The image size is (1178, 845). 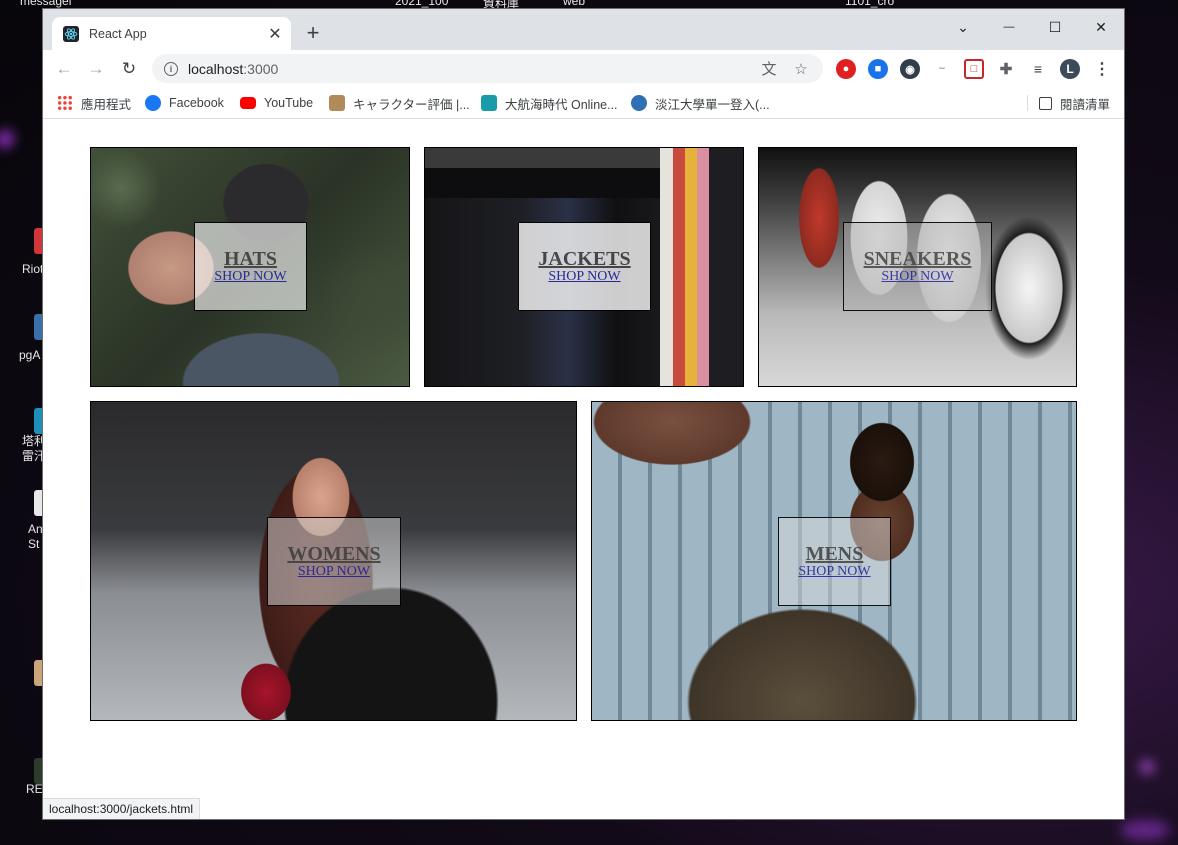 What do you see at coordinates (289, 103) in the screenshot?
I see `bookmark-label: YouTube` at bounding box center [289, 103].